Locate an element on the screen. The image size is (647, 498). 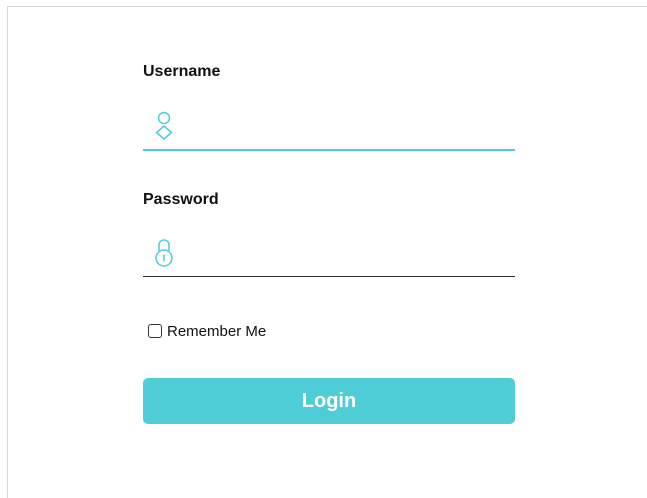
user-icon is located at coordinates (164, 125).